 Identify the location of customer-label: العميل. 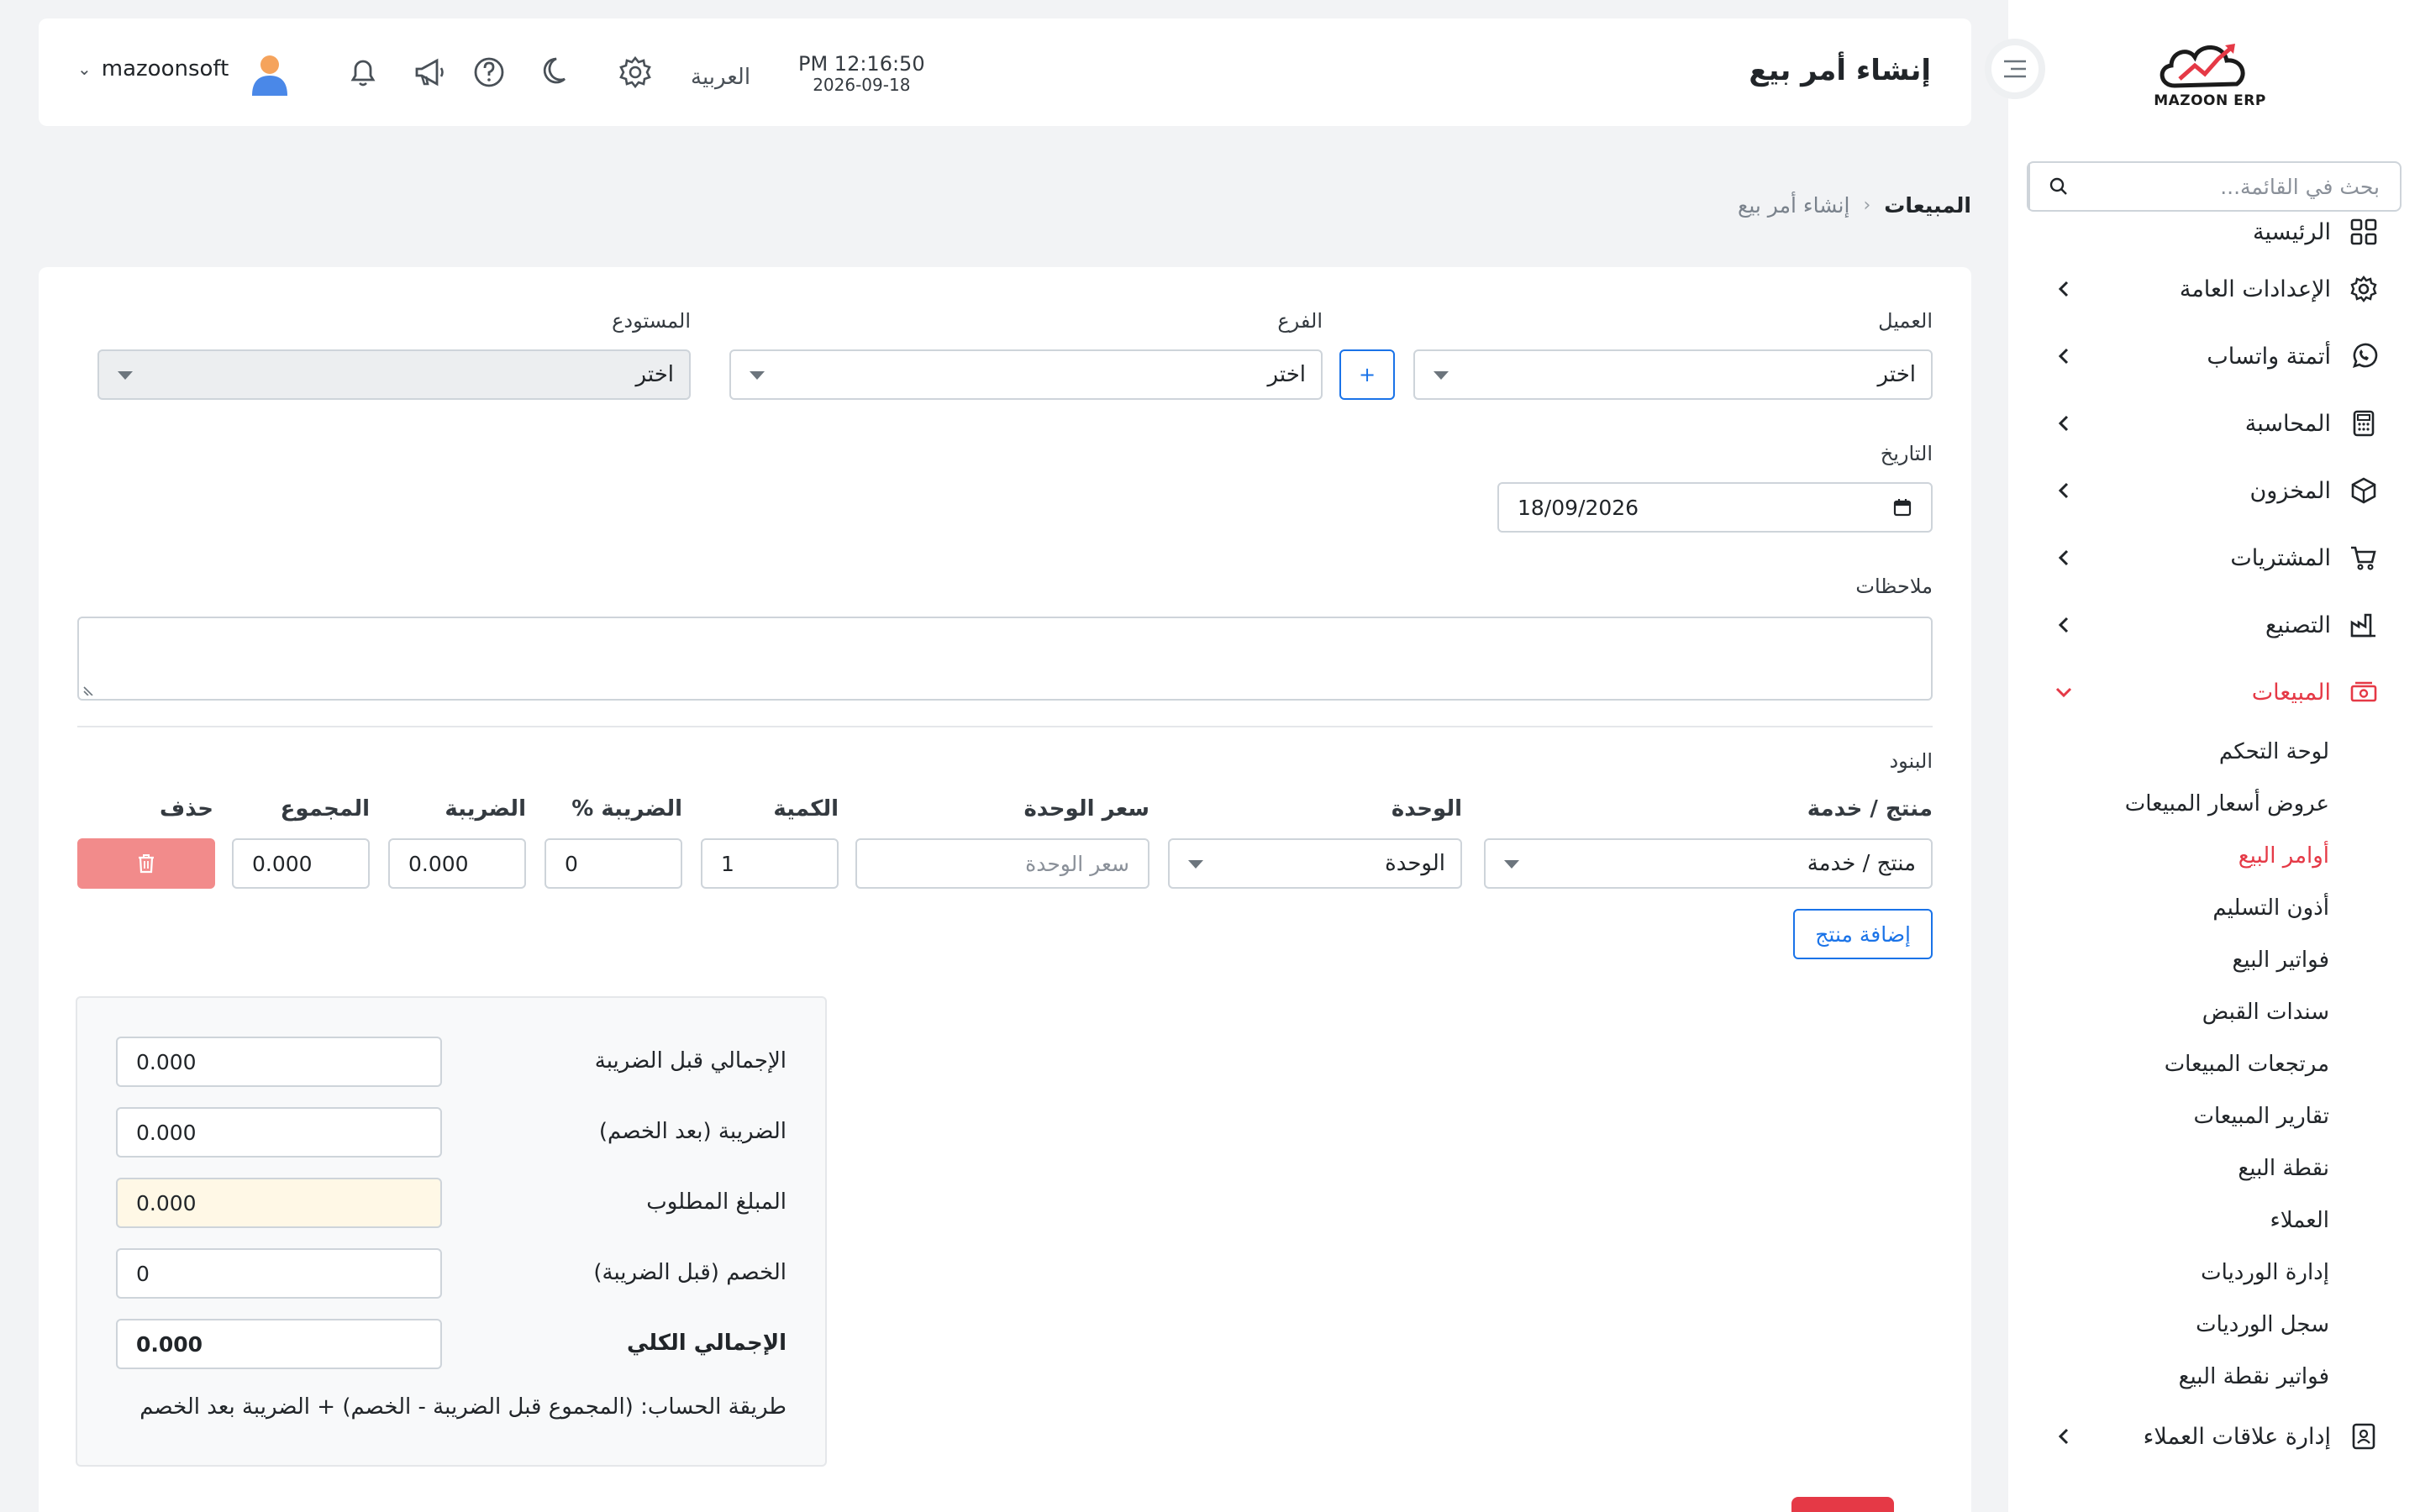
(1906, 321).